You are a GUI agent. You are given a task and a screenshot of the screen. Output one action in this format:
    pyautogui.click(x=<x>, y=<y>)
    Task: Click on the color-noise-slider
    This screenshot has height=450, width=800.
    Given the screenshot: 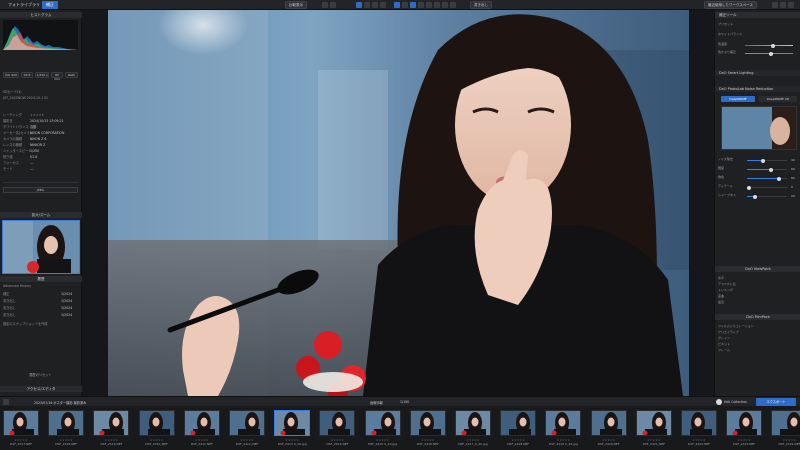 What is the action you would take?
    pyautogui.click(x=767, y=178)
    